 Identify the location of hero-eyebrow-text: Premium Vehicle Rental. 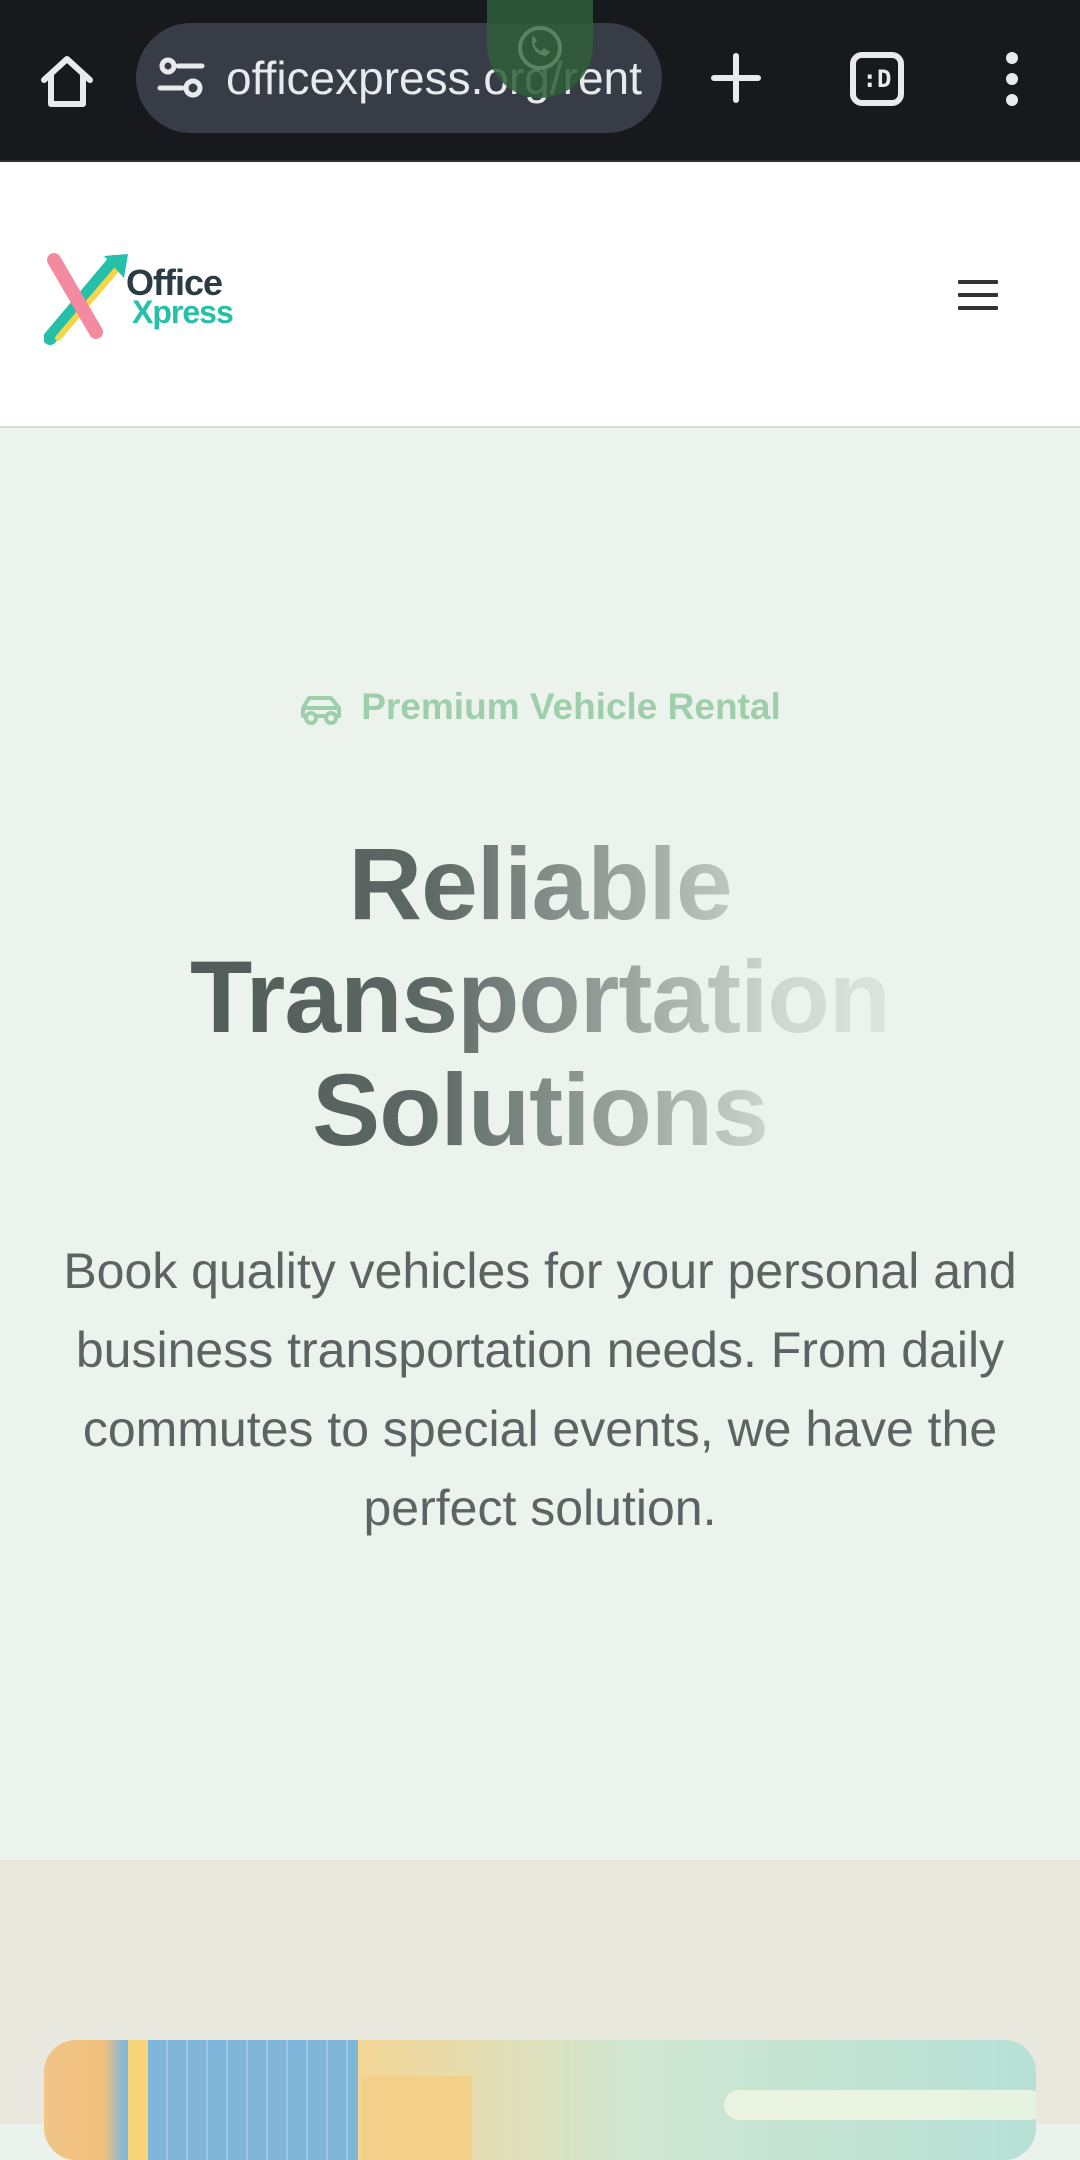
(571, 706).